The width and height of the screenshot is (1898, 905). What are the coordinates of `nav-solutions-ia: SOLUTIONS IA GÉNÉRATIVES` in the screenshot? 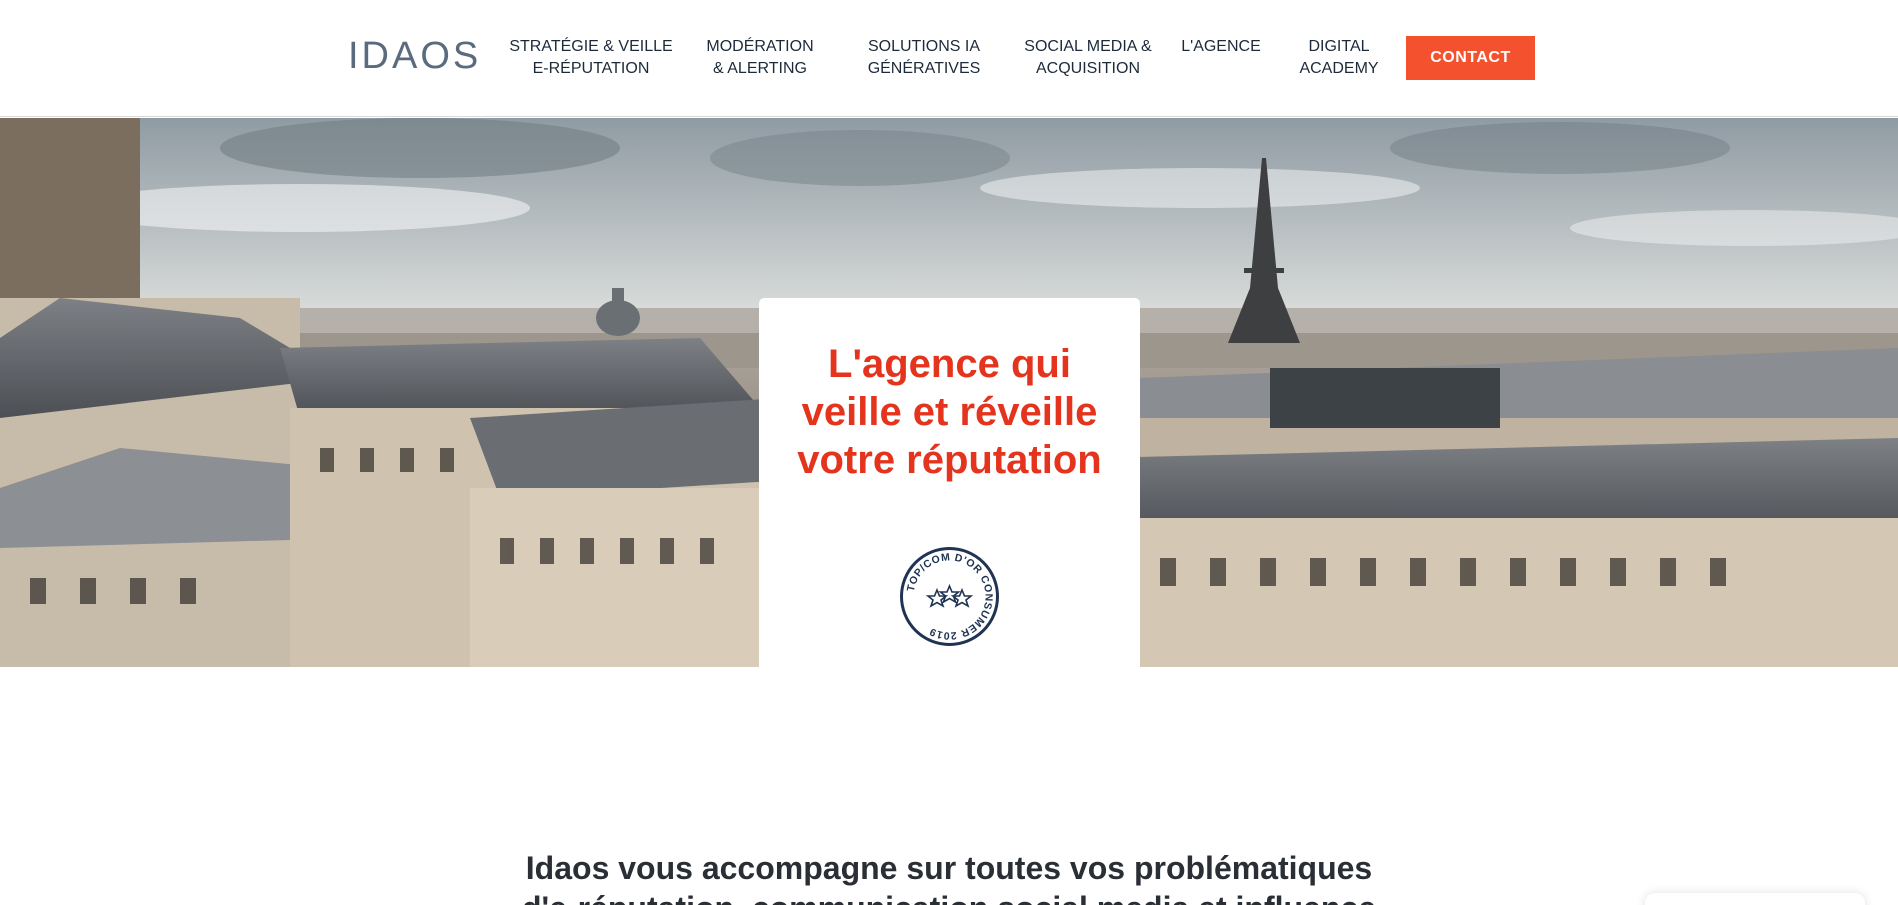 It's located at (924, 58).